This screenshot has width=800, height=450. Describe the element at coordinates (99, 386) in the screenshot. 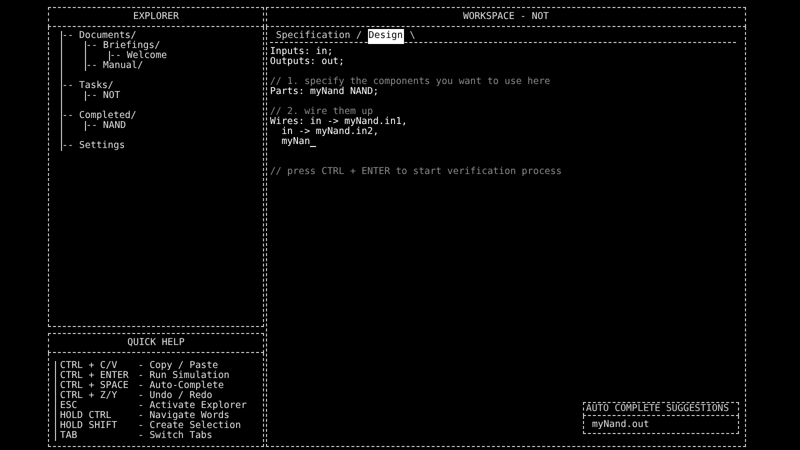

I see `shortcut-key: CTRL + SPACE` at that location.